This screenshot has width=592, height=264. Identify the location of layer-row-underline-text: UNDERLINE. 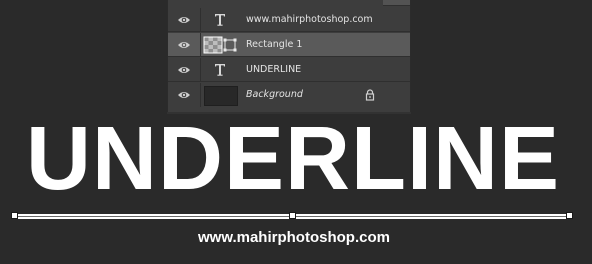
(289, 70).